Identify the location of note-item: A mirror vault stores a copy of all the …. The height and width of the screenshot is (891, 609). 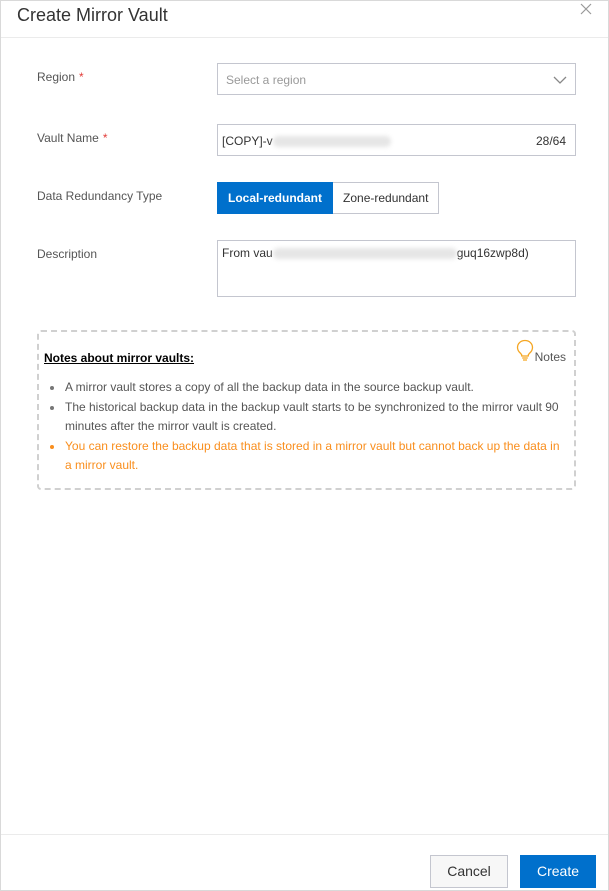
(309, 387).